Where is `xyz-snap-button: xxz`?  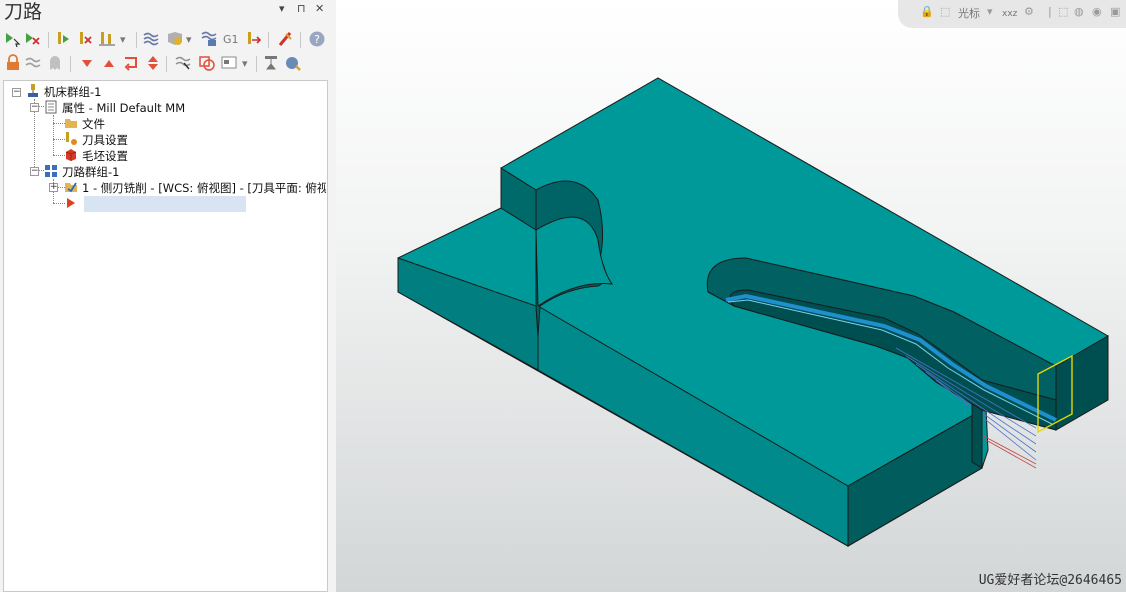
xyz-snap-button: xxz is located at coordinates (1009, 14).